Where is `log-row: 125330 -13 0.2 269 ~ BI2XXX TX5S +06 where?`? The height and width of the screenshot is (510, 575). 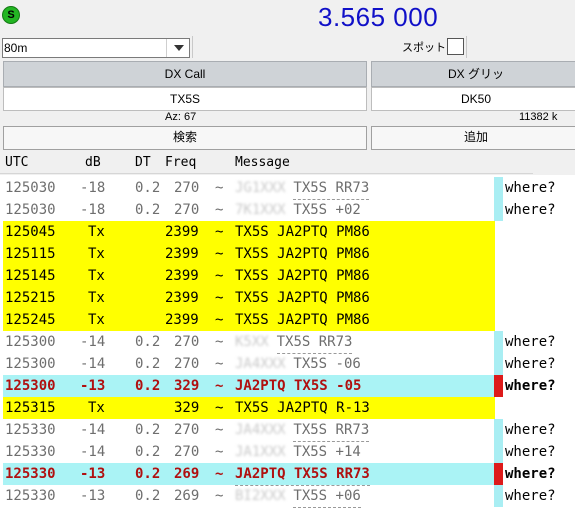 log-row: 125330 -13 0.2 269 ~ BI2XXX TX5S +06 where? is located at coordinates (287, 496).